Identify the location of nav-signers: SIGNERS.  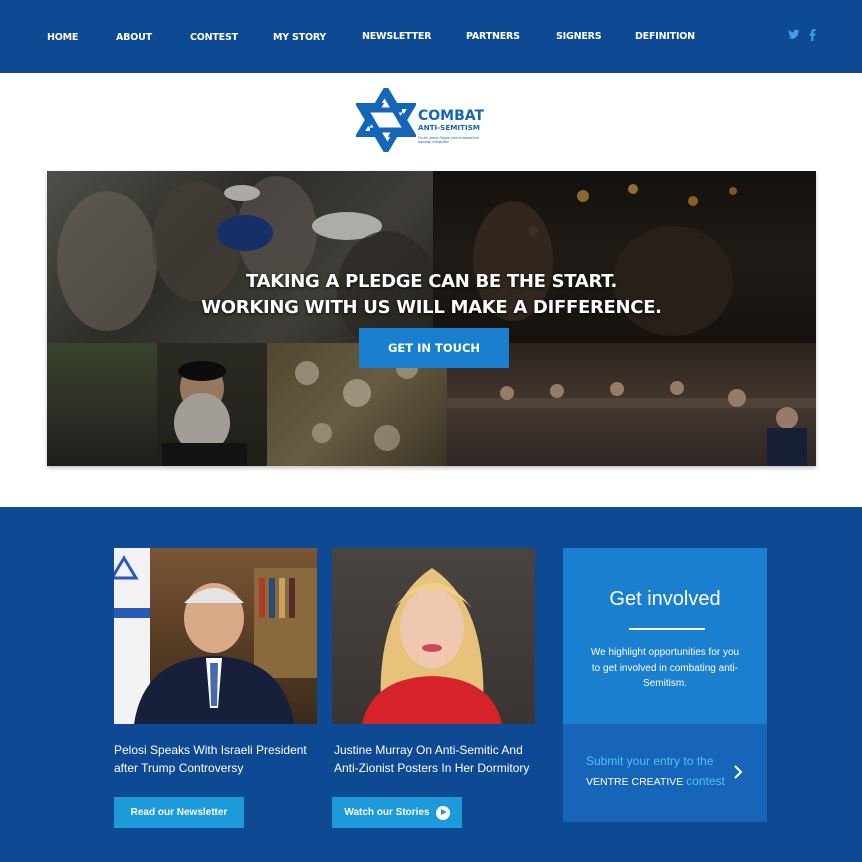
(579, 36).